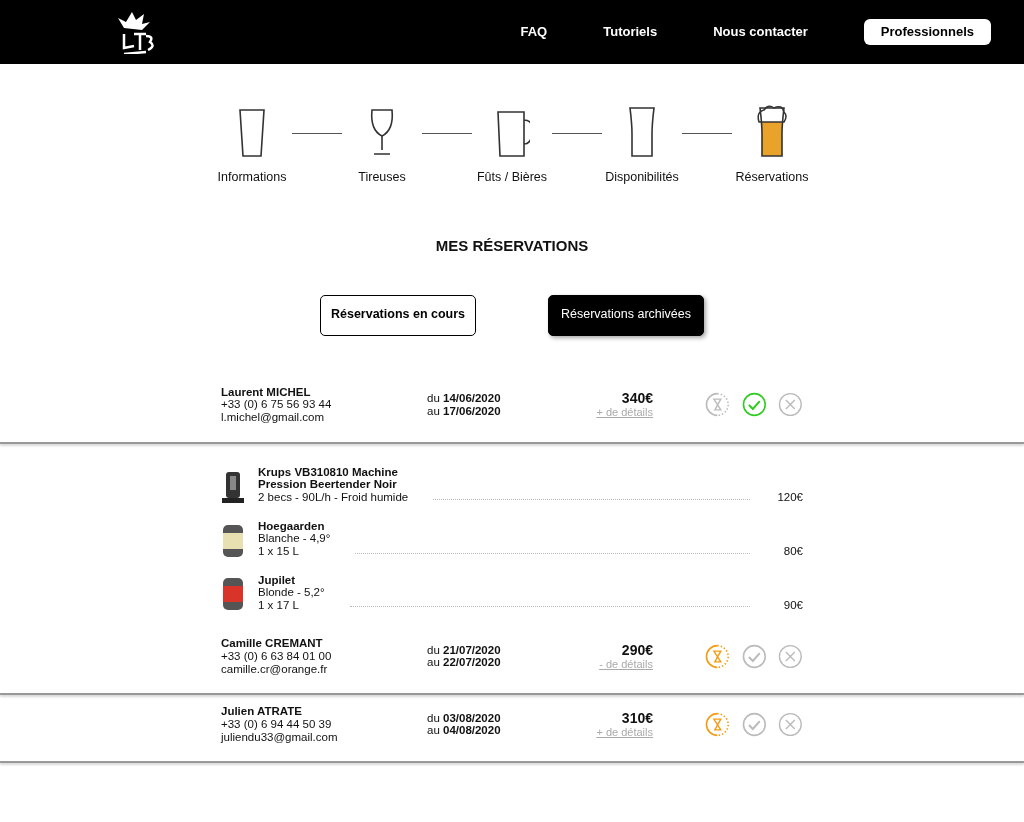  What do you see at coordinates (277, 405) in the screenshot?
I see `customer-phone: +33 (0) 6 75 56 93 44` at bounding box center [277, 405].